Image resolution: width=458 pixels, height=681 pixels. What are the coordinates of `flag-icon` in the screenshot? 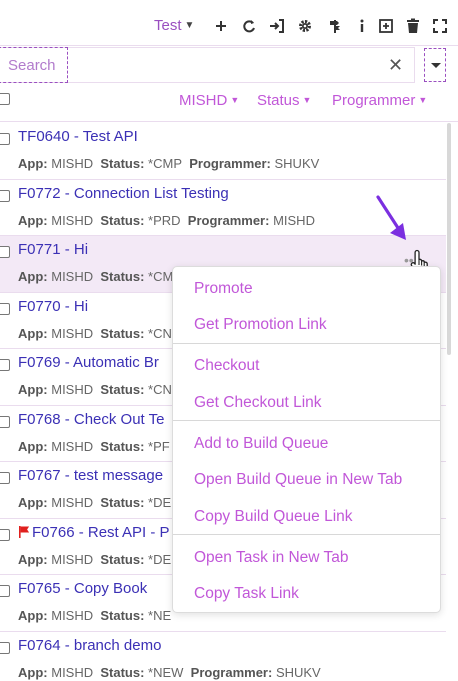 It's located at (24, 531).